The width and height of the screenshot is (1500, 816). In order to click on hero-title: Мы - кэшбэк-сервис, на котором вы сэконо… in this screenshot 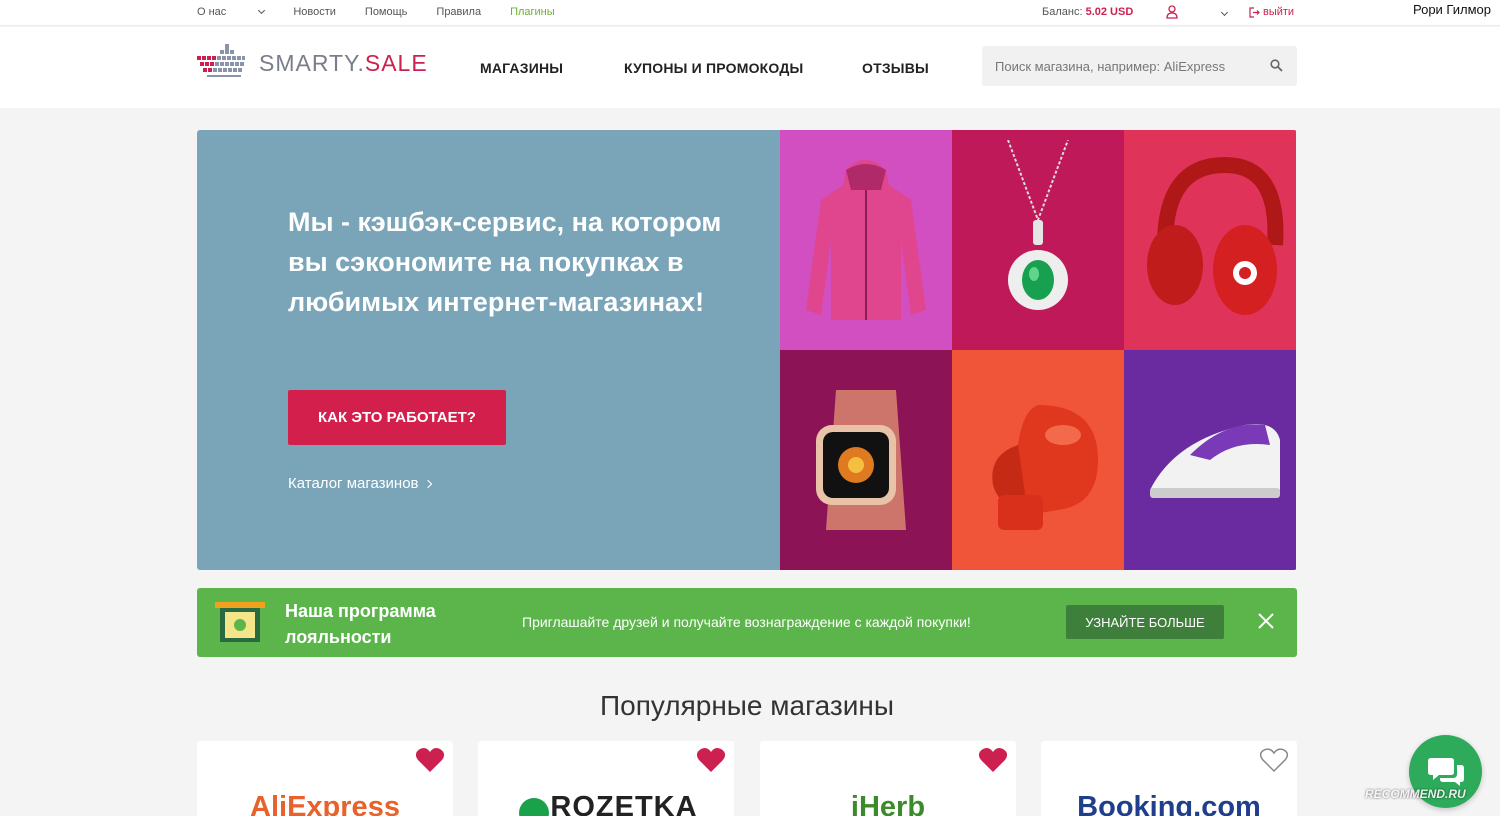, I will do `click(505, 262)`.